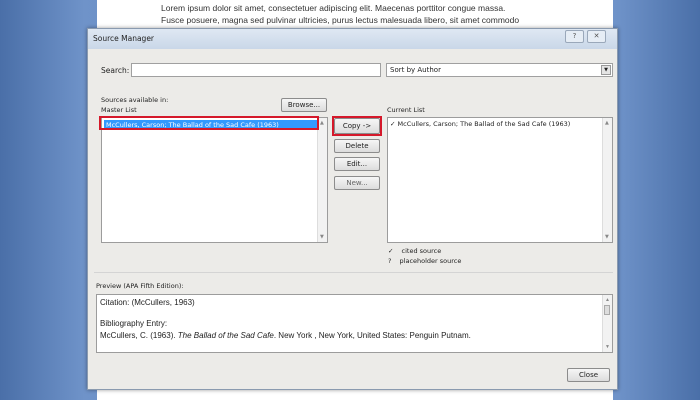 Image resolution: width=700 pixels, height=400 pixels. What do you see at coordinates (596, 36) in the screenshot?
I see `close-icon: ✕` at bounding box center [596, 36].